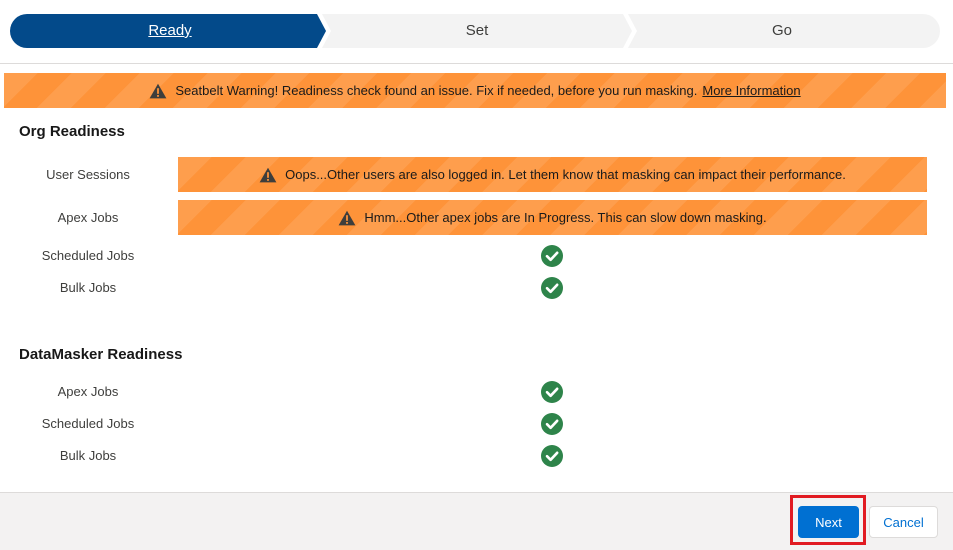 This screenshot has height=550, width=953. I want to click on path-indicator: Ready Set Go, so click(475, 31).